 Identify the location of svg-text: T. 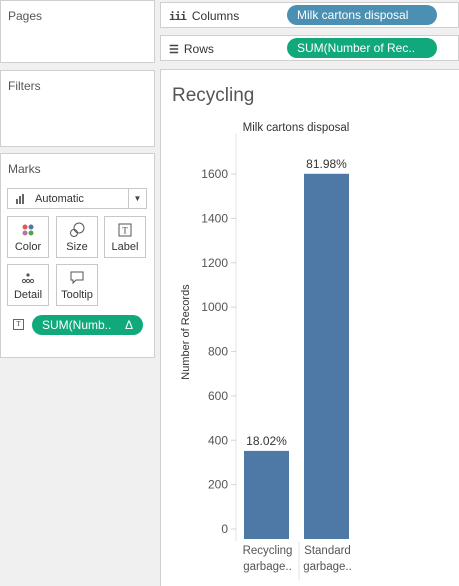
(125, 231).